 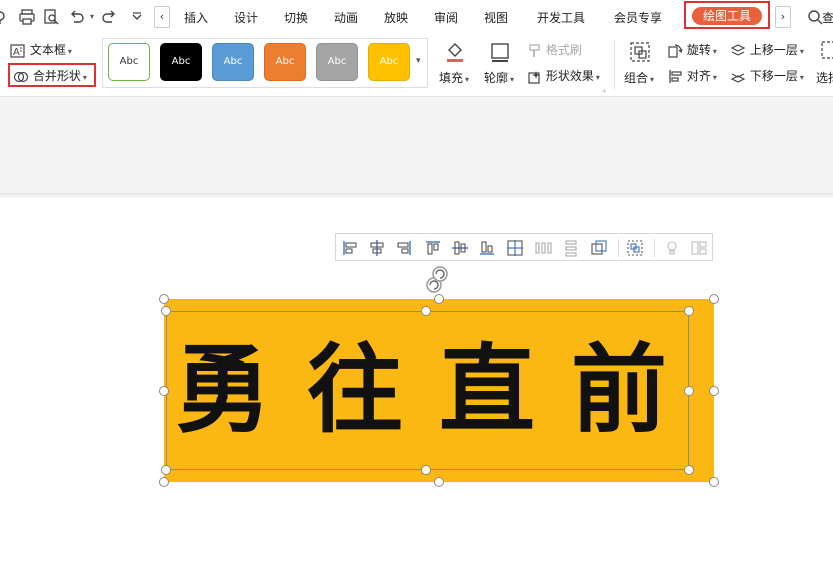 What do you see at coordinates (496, 78) in the screenshot?
I see `outline-label: 轮廓` at bounding box center [496, 78].